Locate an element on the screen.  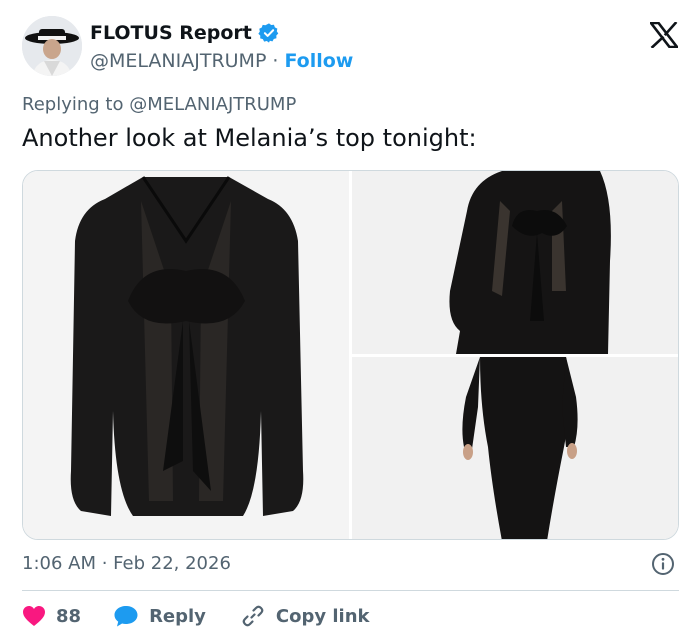
media-photo-model-full is located at coordinates (515, 448).